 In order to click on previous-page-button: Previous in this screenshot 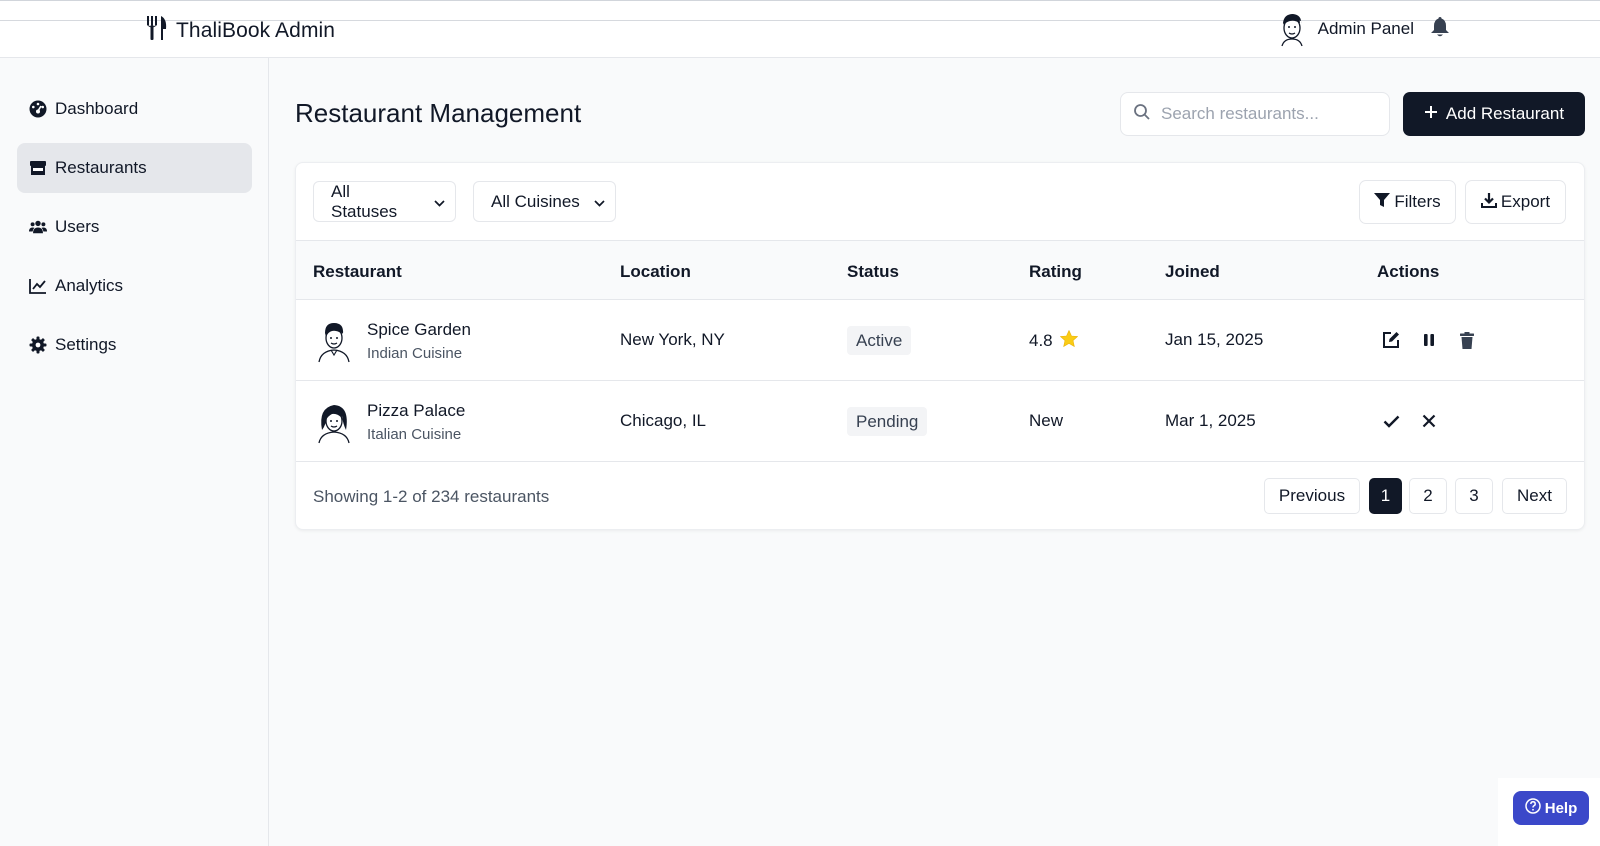, I will do `click(1312, 496)`.